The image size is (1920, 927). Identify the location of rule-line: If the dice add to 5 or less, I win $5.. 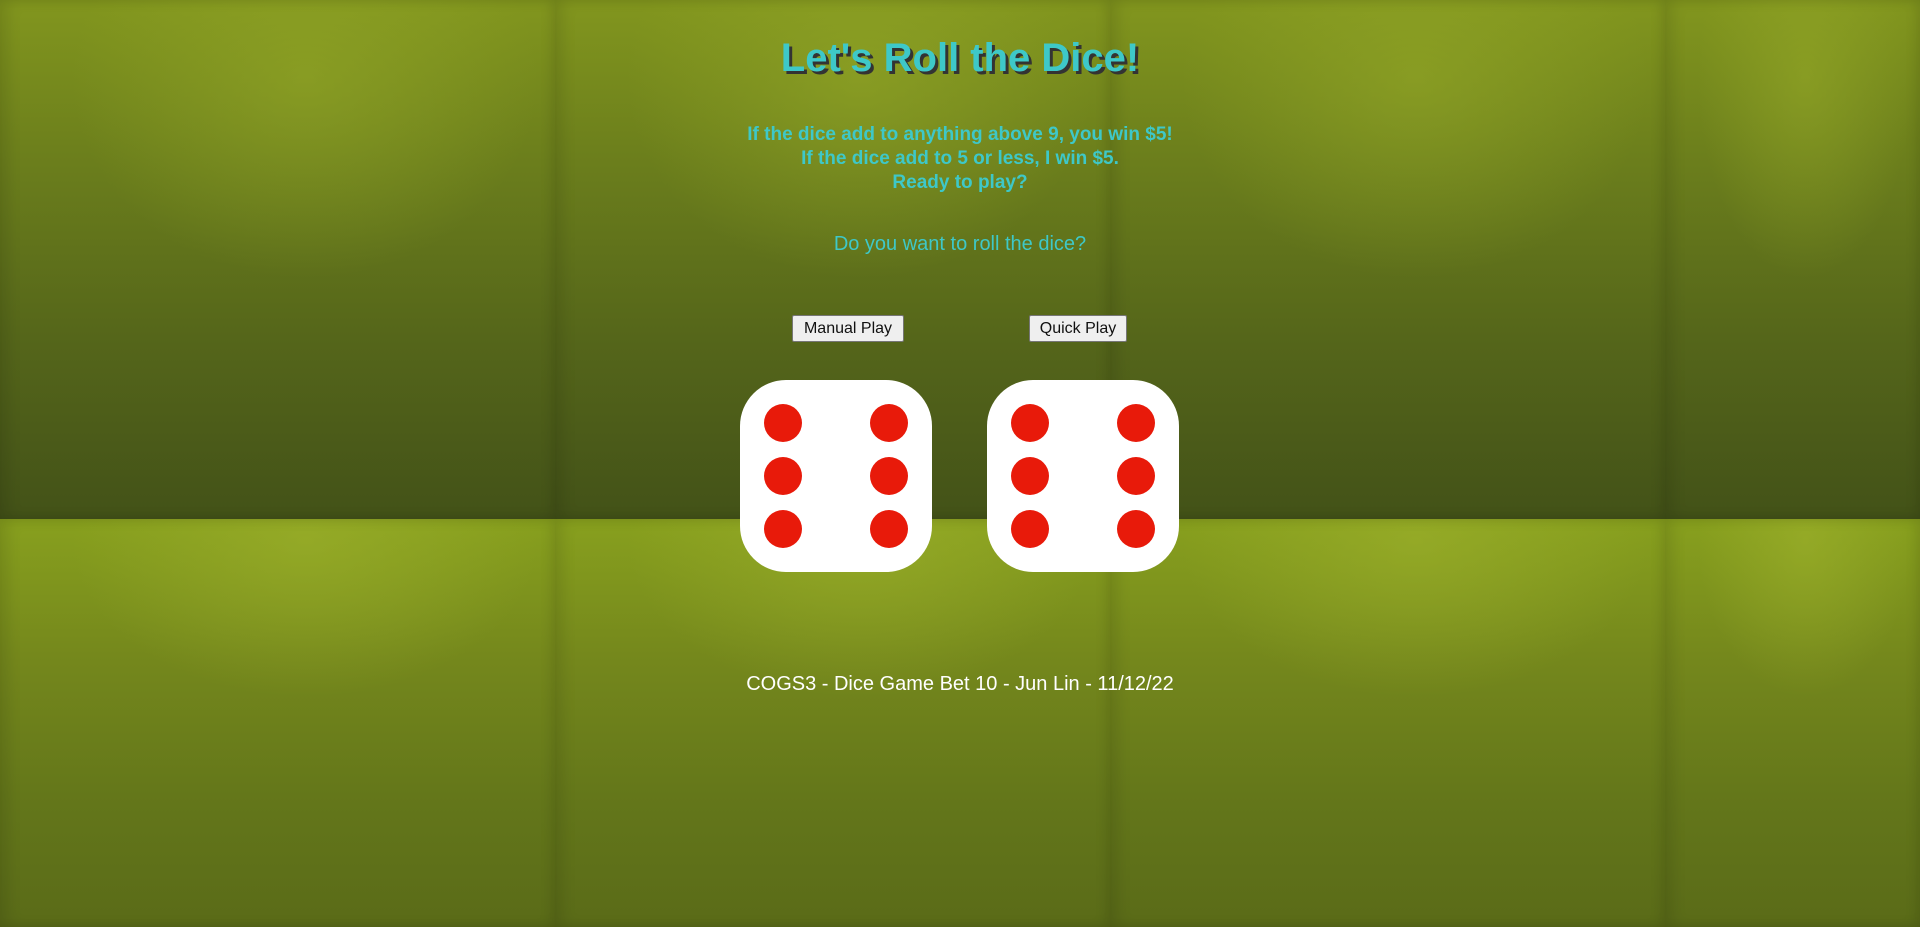
(960, 158).